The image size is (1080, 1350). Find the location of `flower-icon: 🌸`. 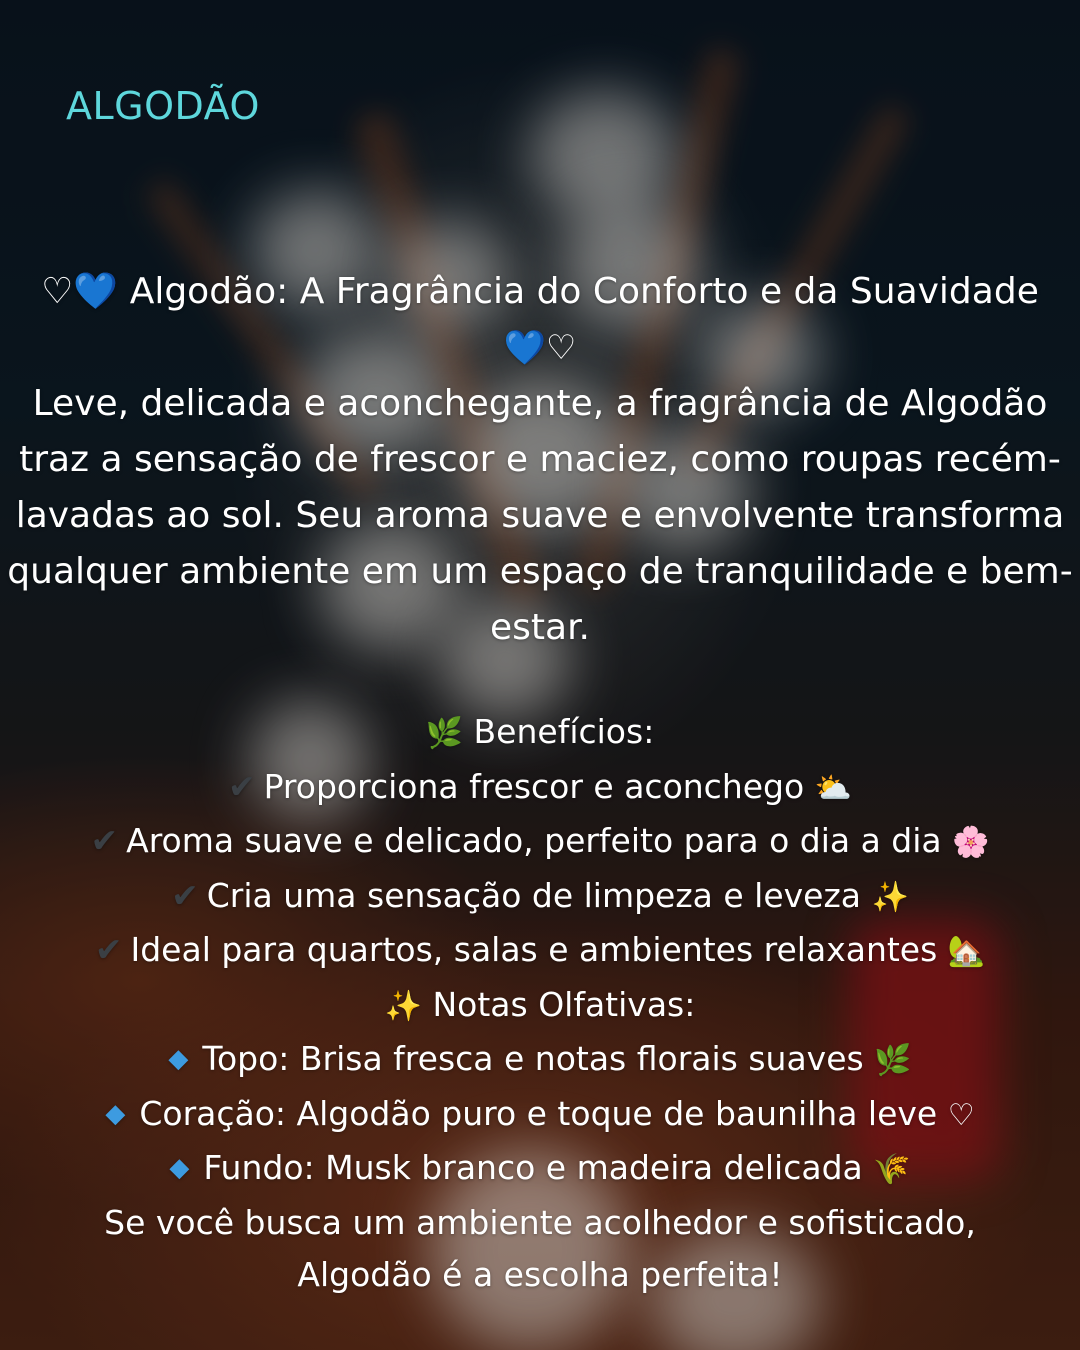

flower-icon: 🌸 is located at coordinates (971, 842).